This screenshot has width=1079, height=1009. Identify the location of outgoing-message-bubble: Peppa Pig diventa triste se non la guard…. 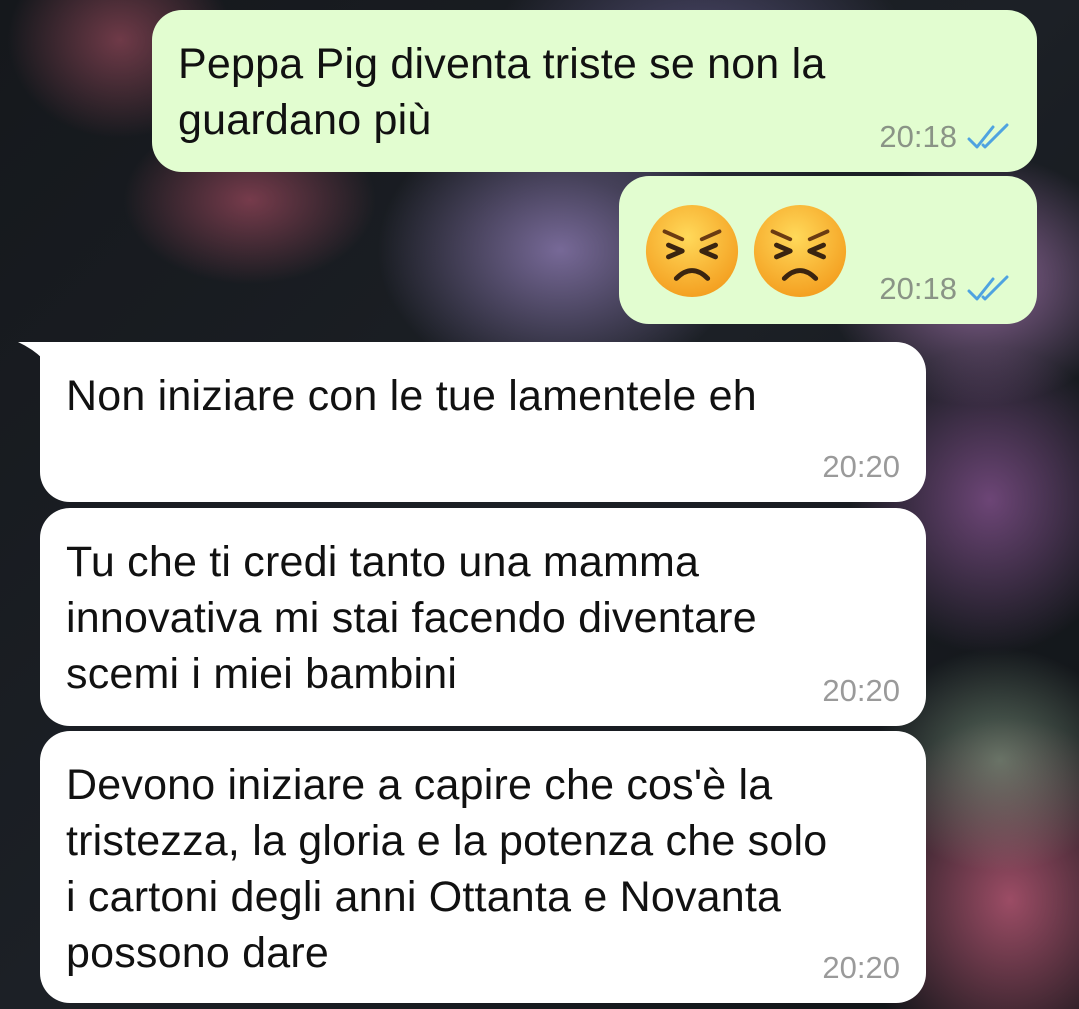
(594, 91).